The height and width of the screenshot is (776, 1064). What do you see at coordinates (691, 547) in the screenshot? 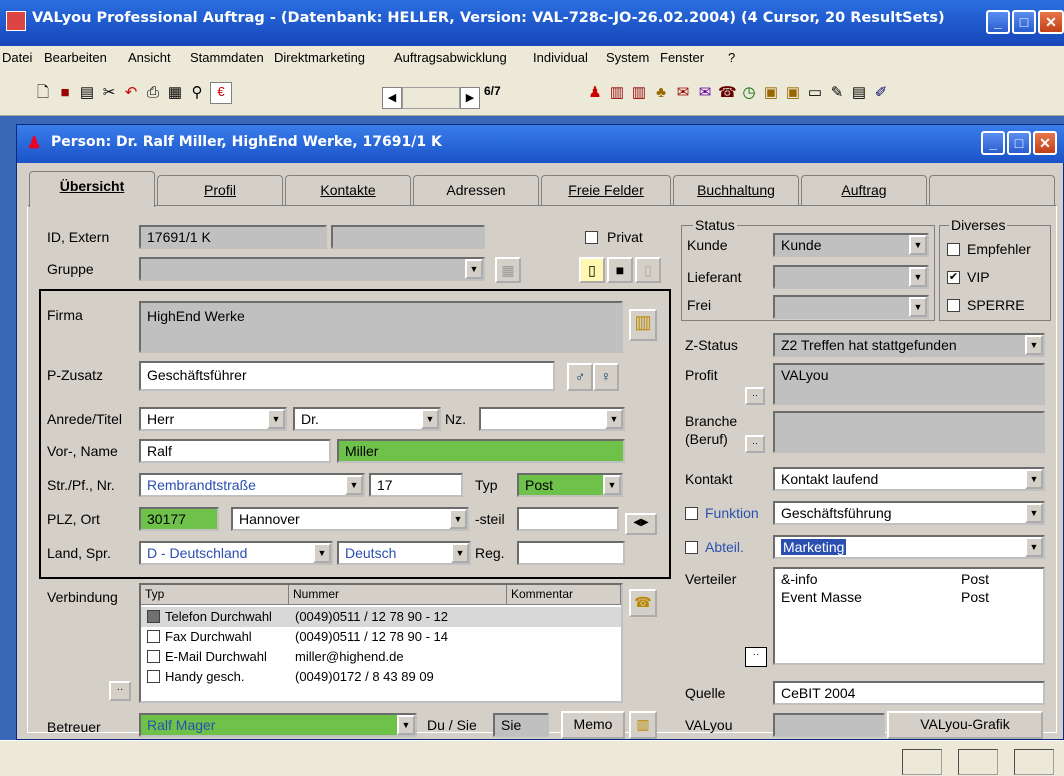
I see `abteil-checkbox` at bounding box center [691, 547].